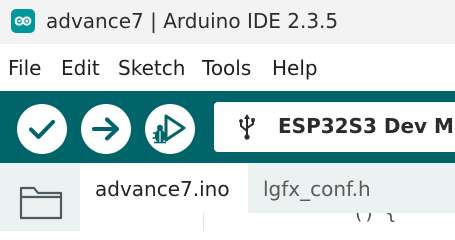 The image size is (455, 240). What do you see at coordinates (80, 68) in the screenshot?
I see `menu-edit: Edit` at bounding box center [80, 68].